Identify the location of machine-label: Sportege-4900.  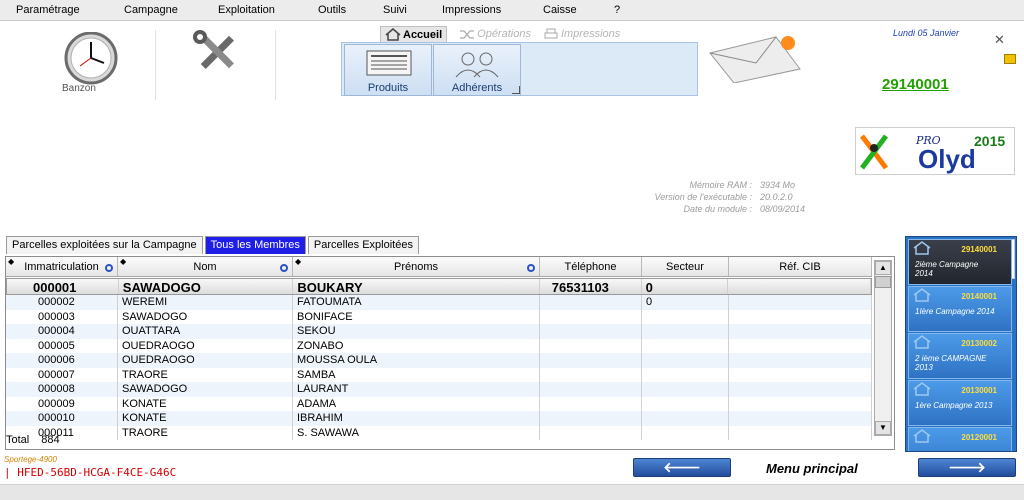
(30, 459).